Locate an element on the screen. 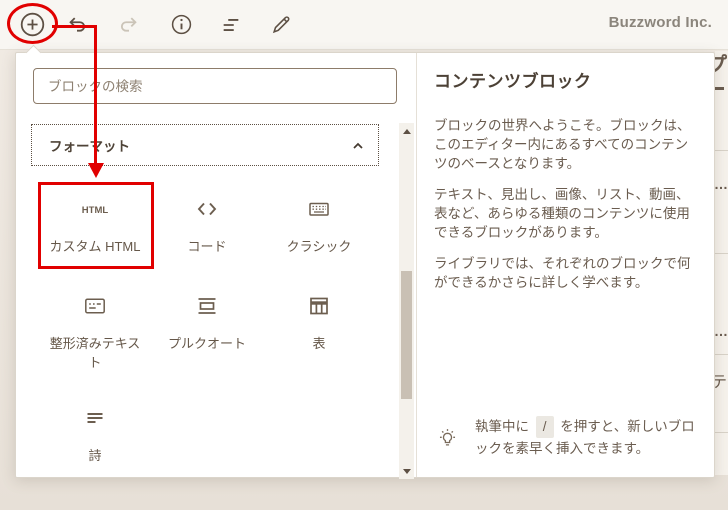 The height and width of the screenshot is (510, 728). tip-prefix: 執筆中に is located at coordinates (502, 426).